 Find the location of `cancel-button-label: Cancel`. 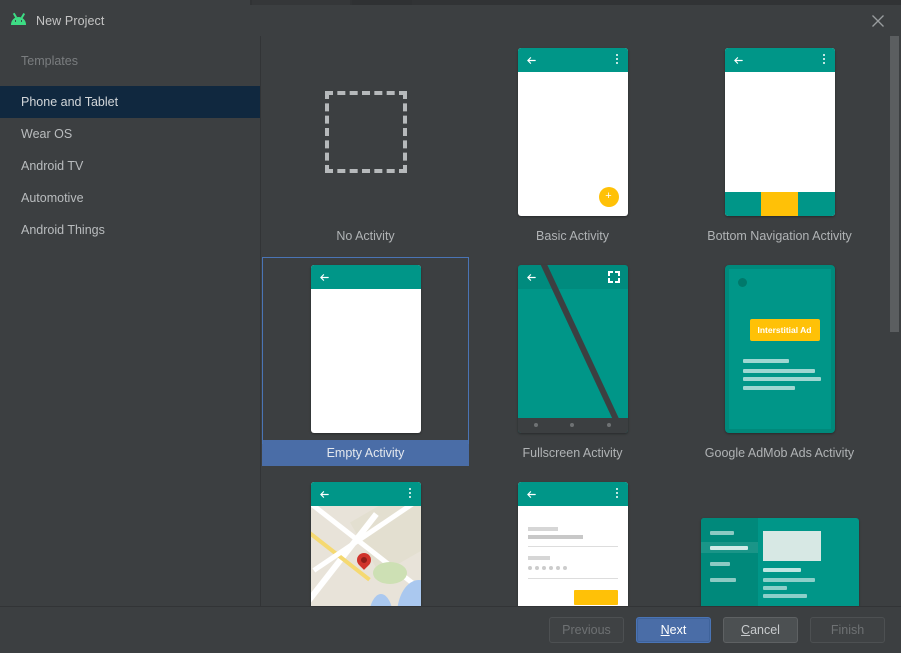

cancel-button-label: Cancel is located at coordinates (760, 630).